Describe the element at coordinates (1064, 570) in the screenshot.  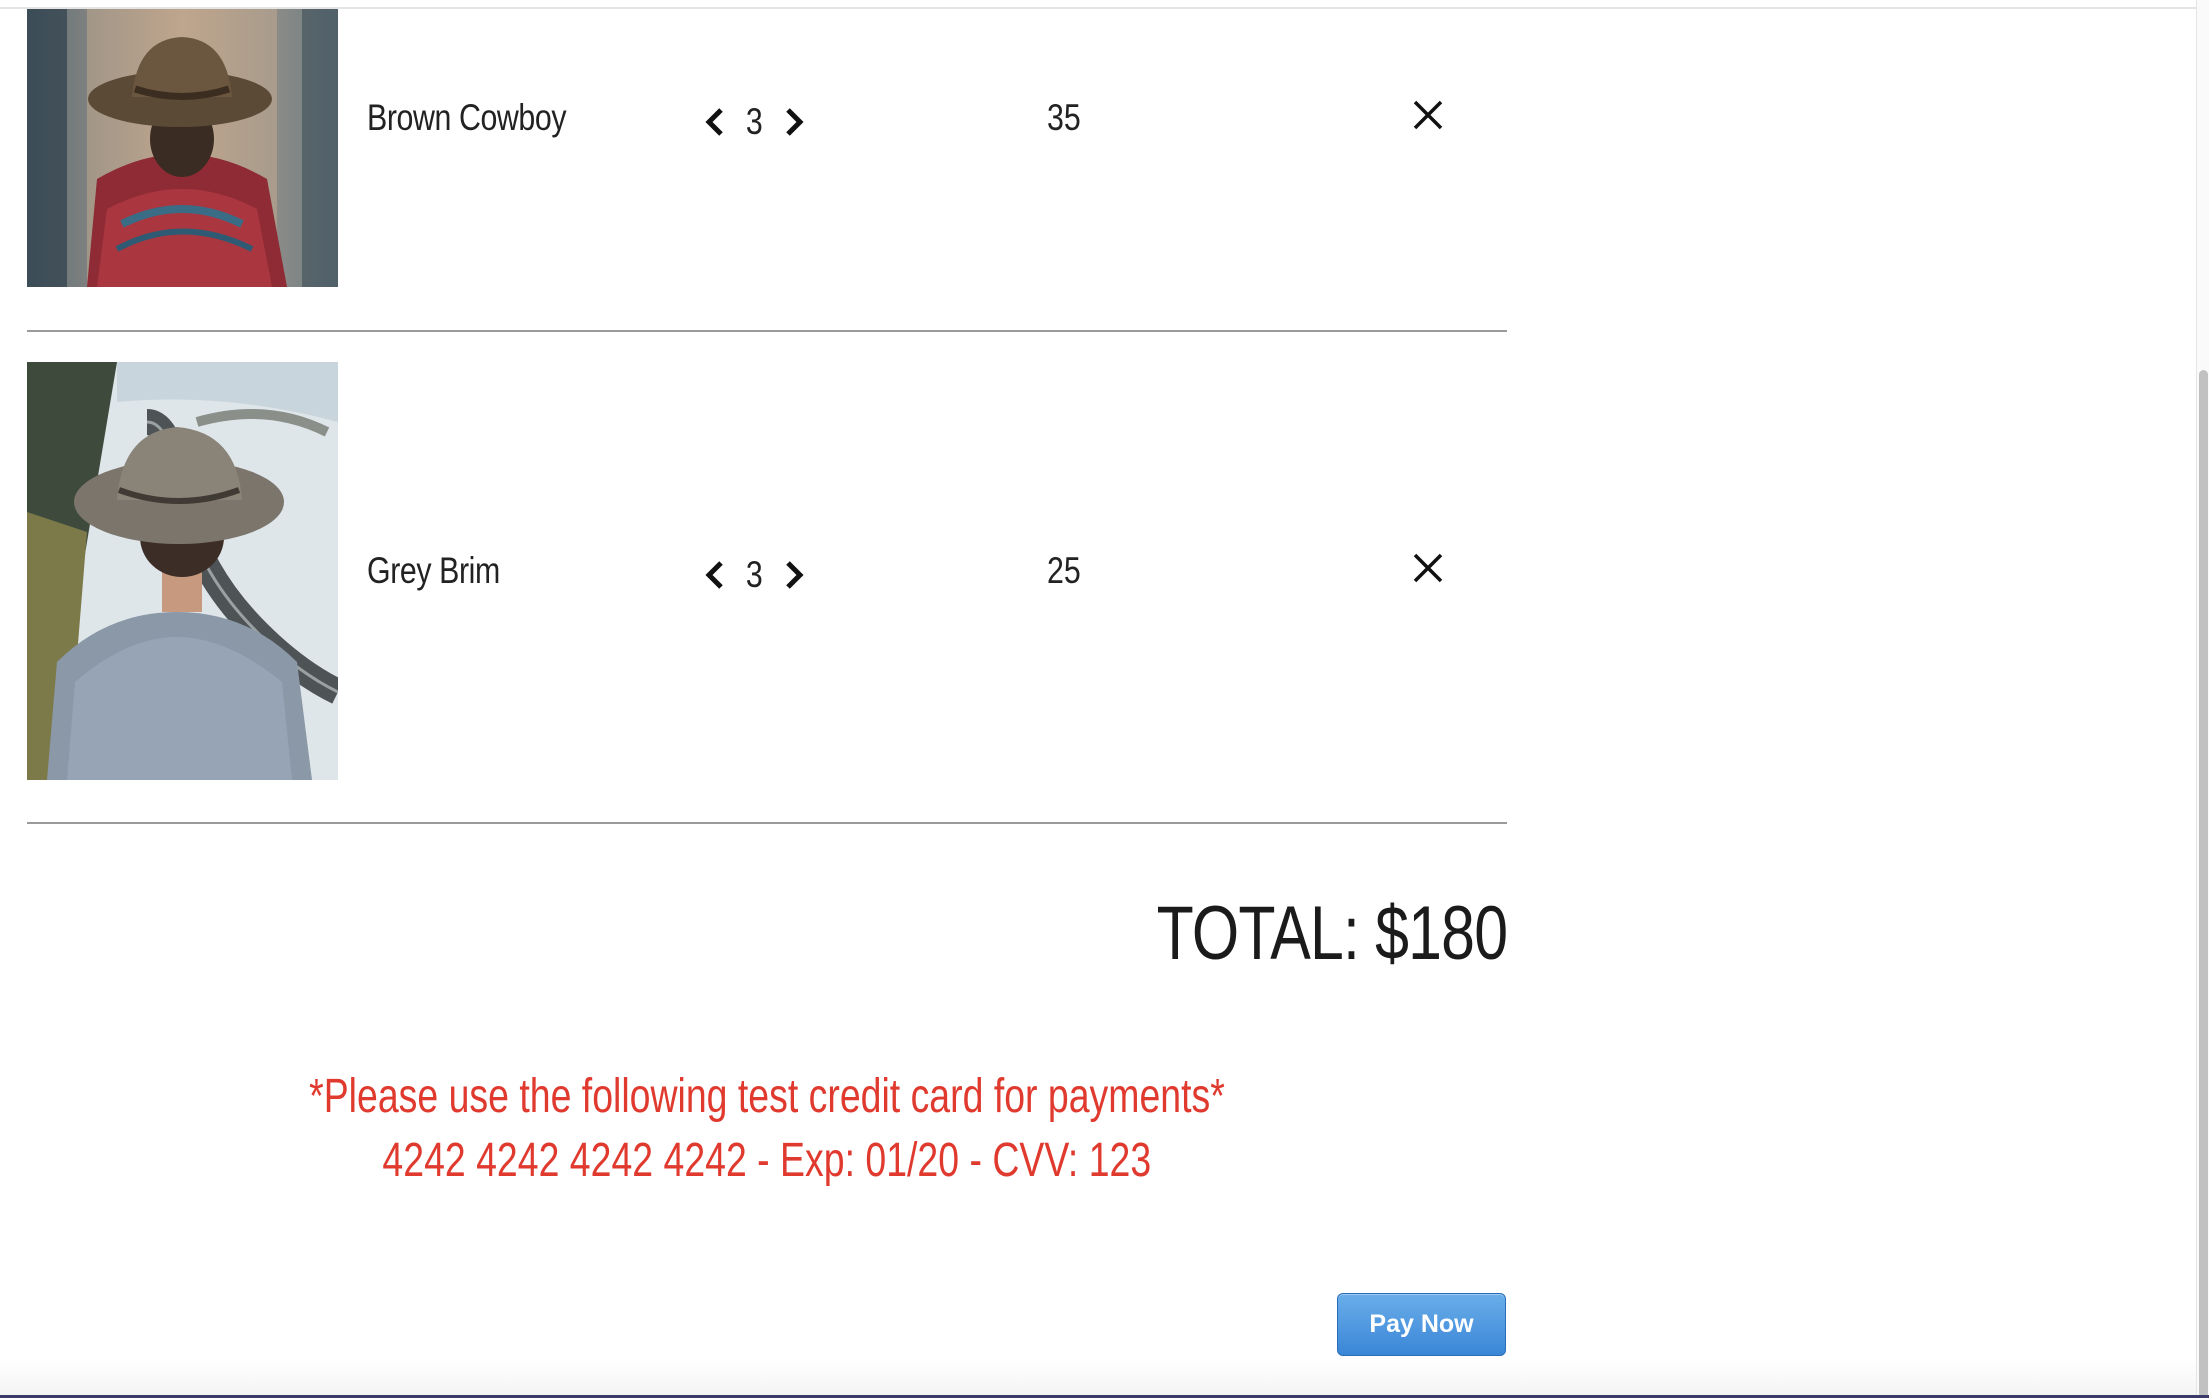
I see `item-price: 25` at that location.